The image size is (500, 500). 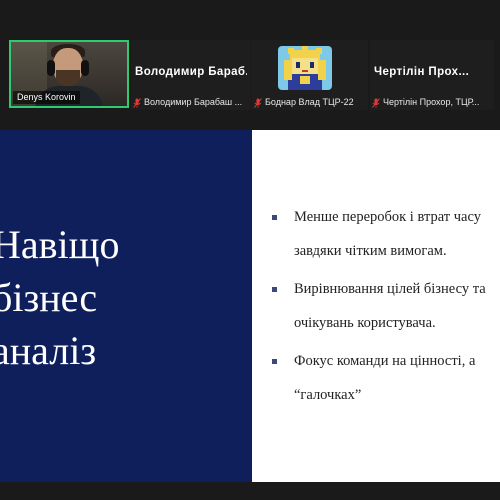 I want to click on bullet-text-line: Фокус команди на цінності, а, so click(x=385, y=361).